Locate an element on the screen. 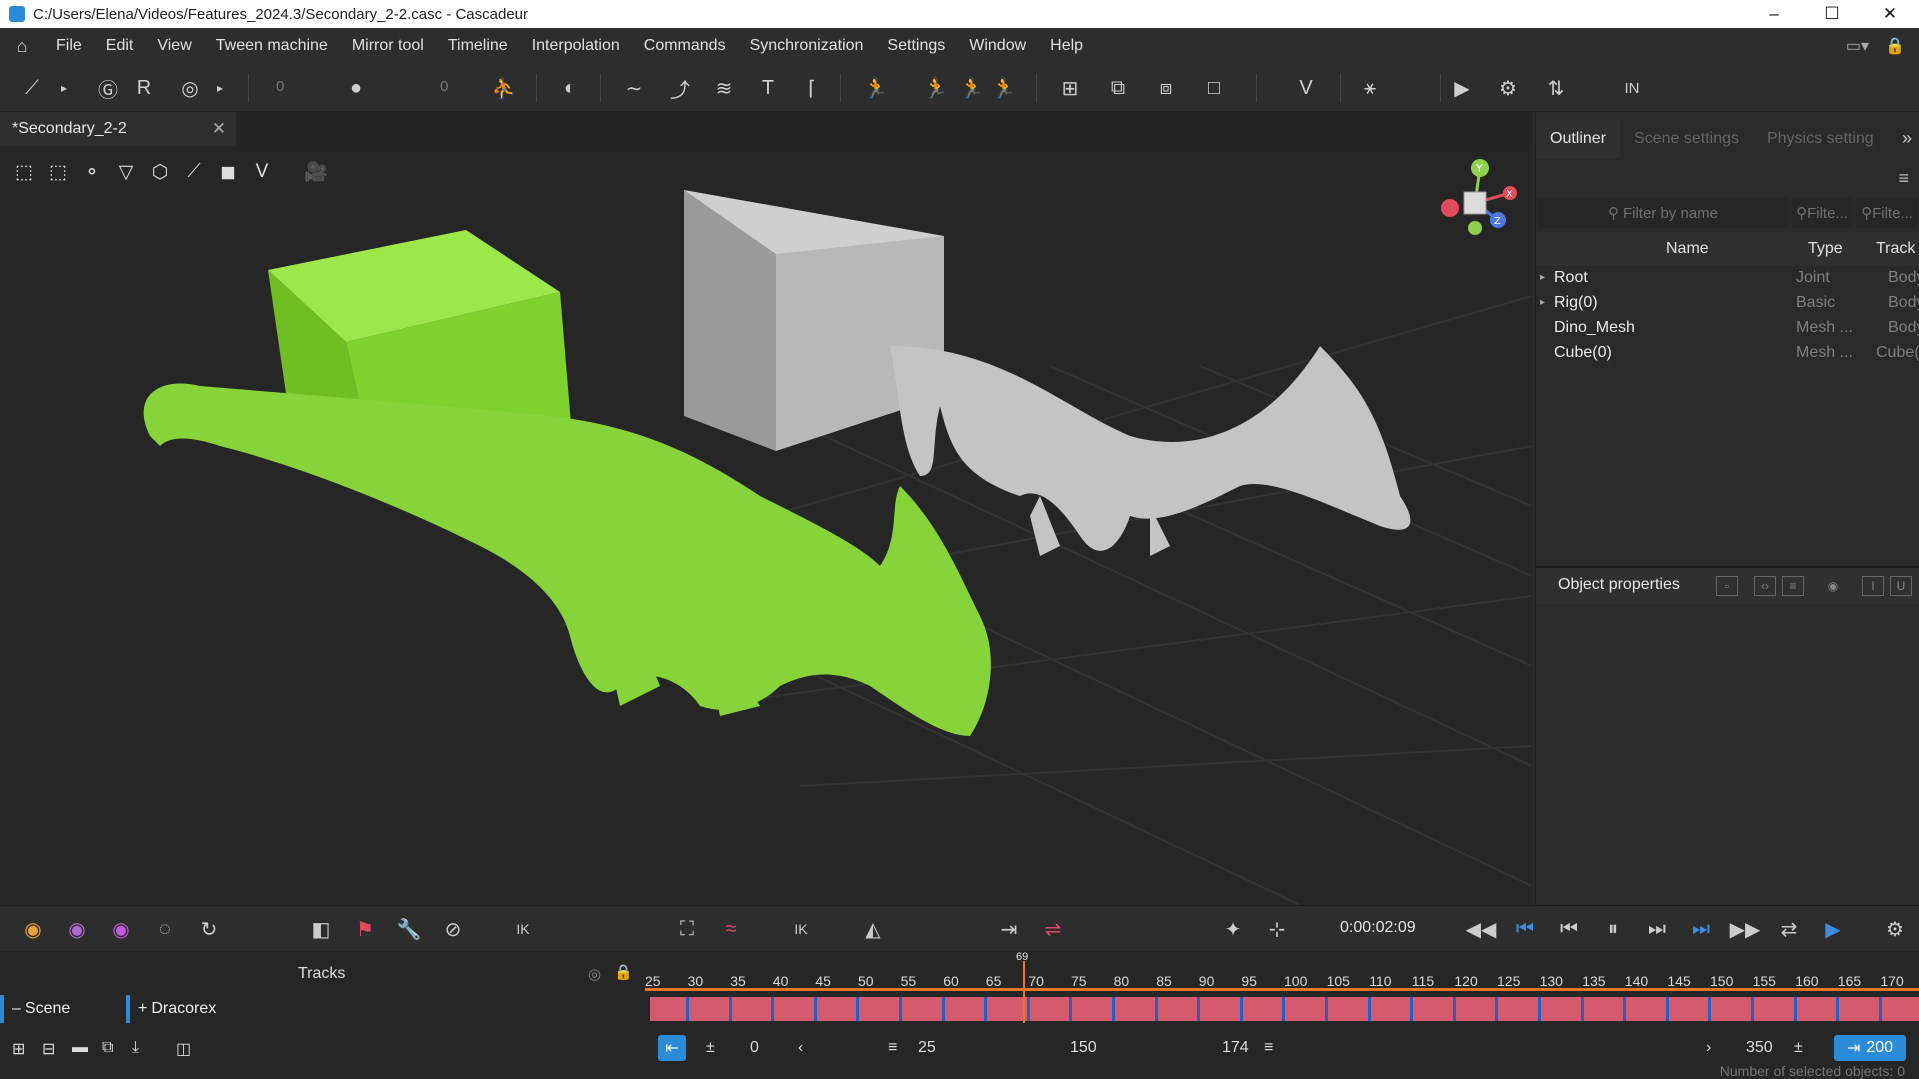  ik-button: IK is located at coordinates (523, 929).